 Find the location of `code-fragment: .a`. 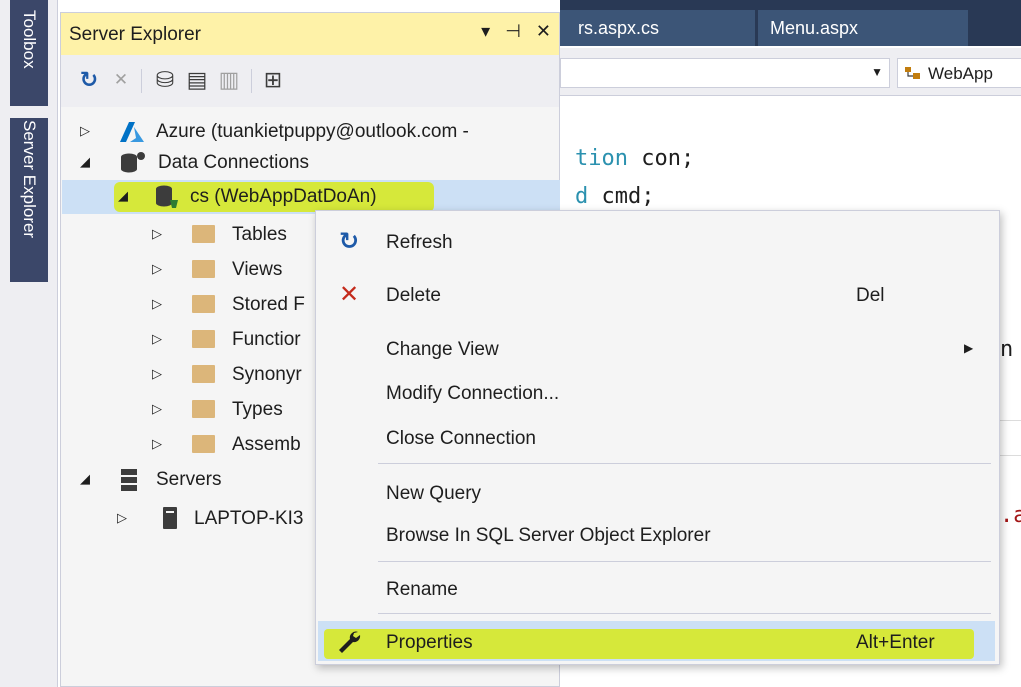

code-fragment: .a is located at coordinates (1010, 515).